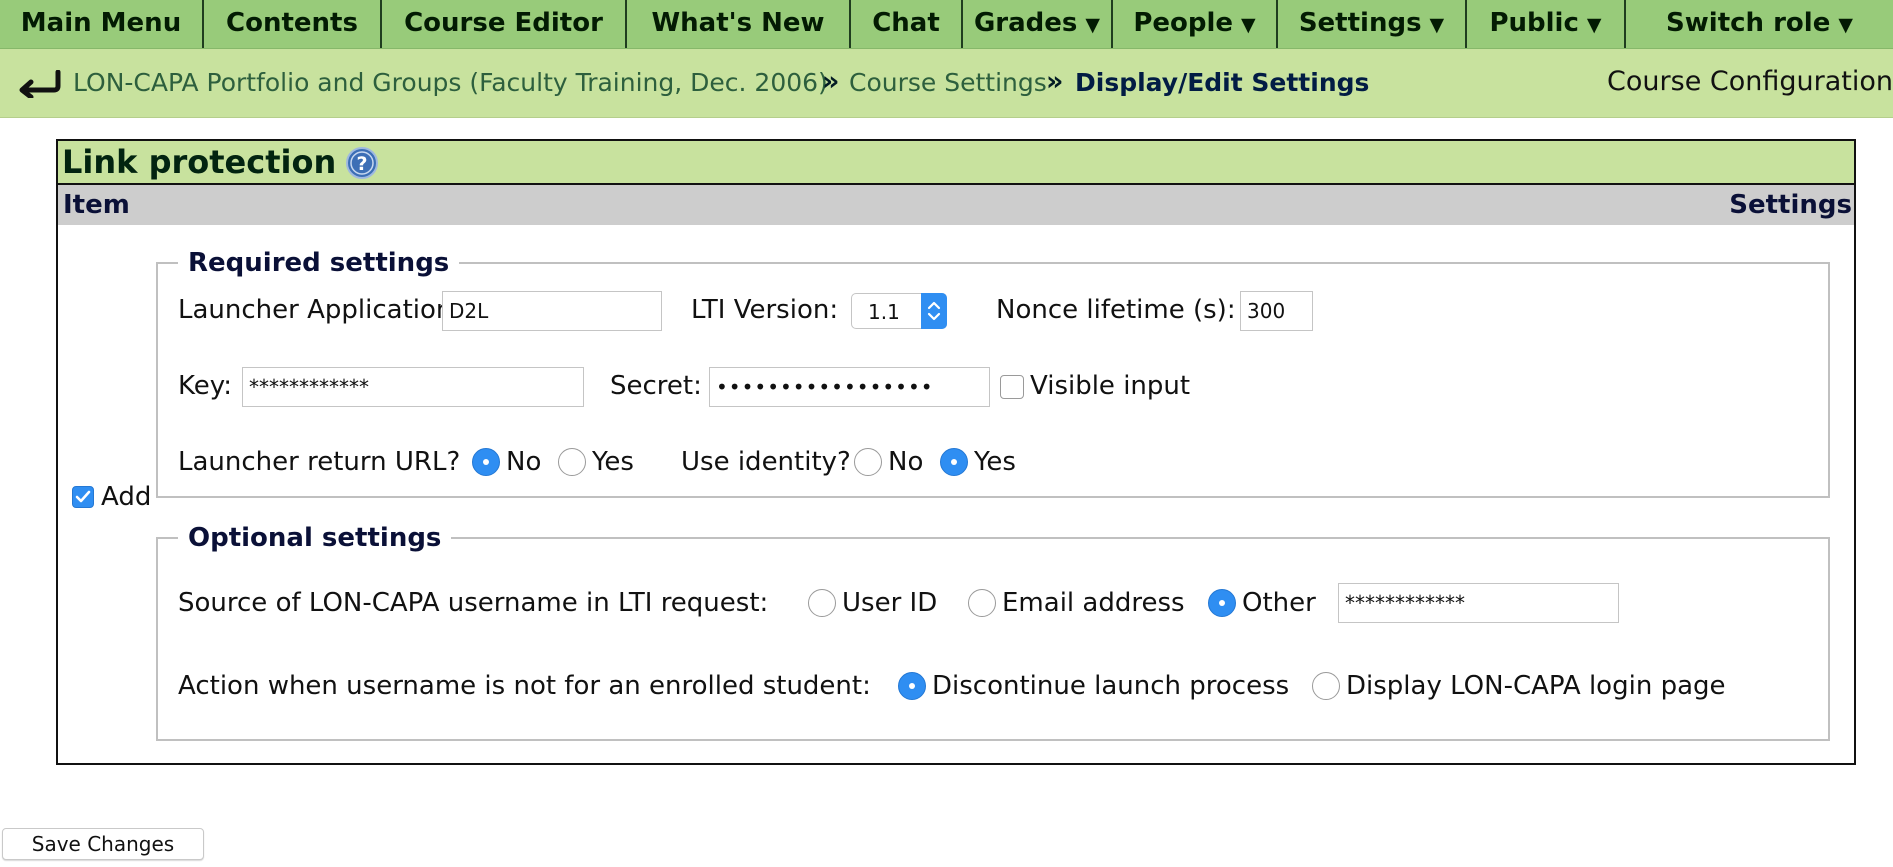 The width and height of the screenshot is (1893, 867). Describe the element at coordinates (524, 462) in the screenshot. I see `return-url-no-label: No` at that location.